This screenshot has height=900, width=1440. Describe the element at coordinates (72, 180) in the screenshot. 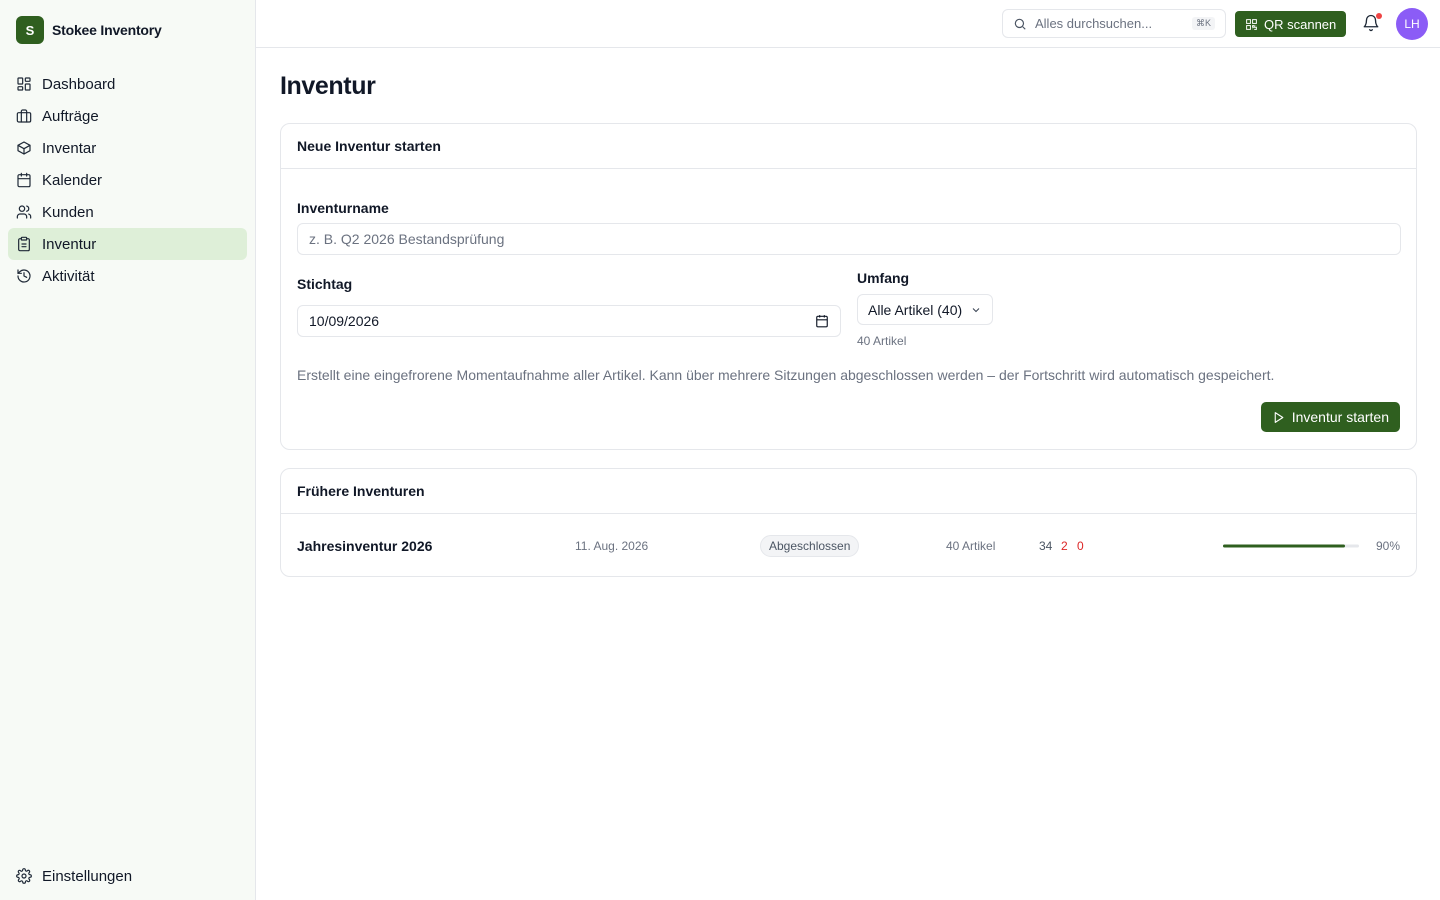

I see `sidebar-item-label: Kalender` at that location.